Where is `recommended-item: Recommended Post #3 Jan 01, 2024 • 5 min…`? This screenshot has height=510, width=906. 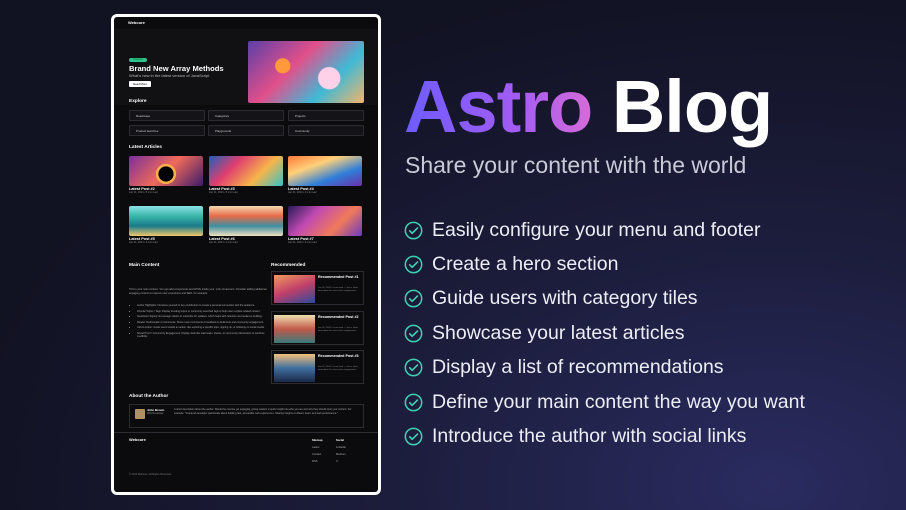
recommended-item: Recommended Post #3 Jan 01, 2024 • 5 min… is located at coordinates (317, 367).